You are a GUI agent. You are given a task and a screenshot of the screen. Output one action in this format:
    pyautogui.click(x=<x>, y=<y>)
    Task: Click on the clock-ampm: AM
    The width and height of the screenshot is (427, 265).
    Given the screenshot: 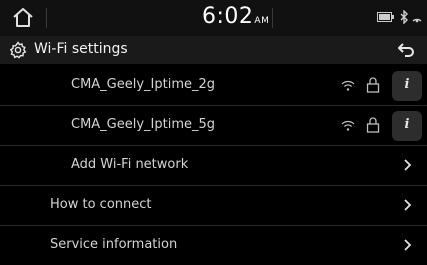 What is the action you would take?
    pyautogui.click(x=262, y=21)
    